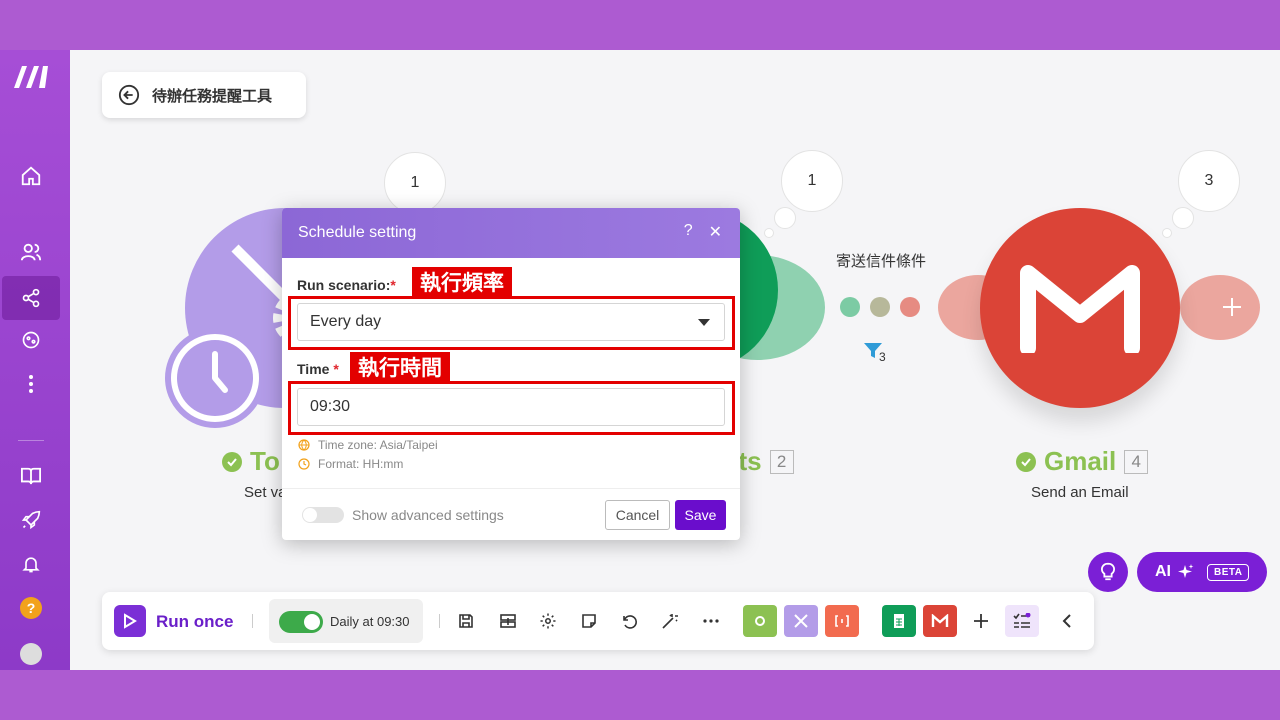 Image resolution: width=1280 pixels, height=720 pixels. I want to click on bell-icon, so click(31, 564).